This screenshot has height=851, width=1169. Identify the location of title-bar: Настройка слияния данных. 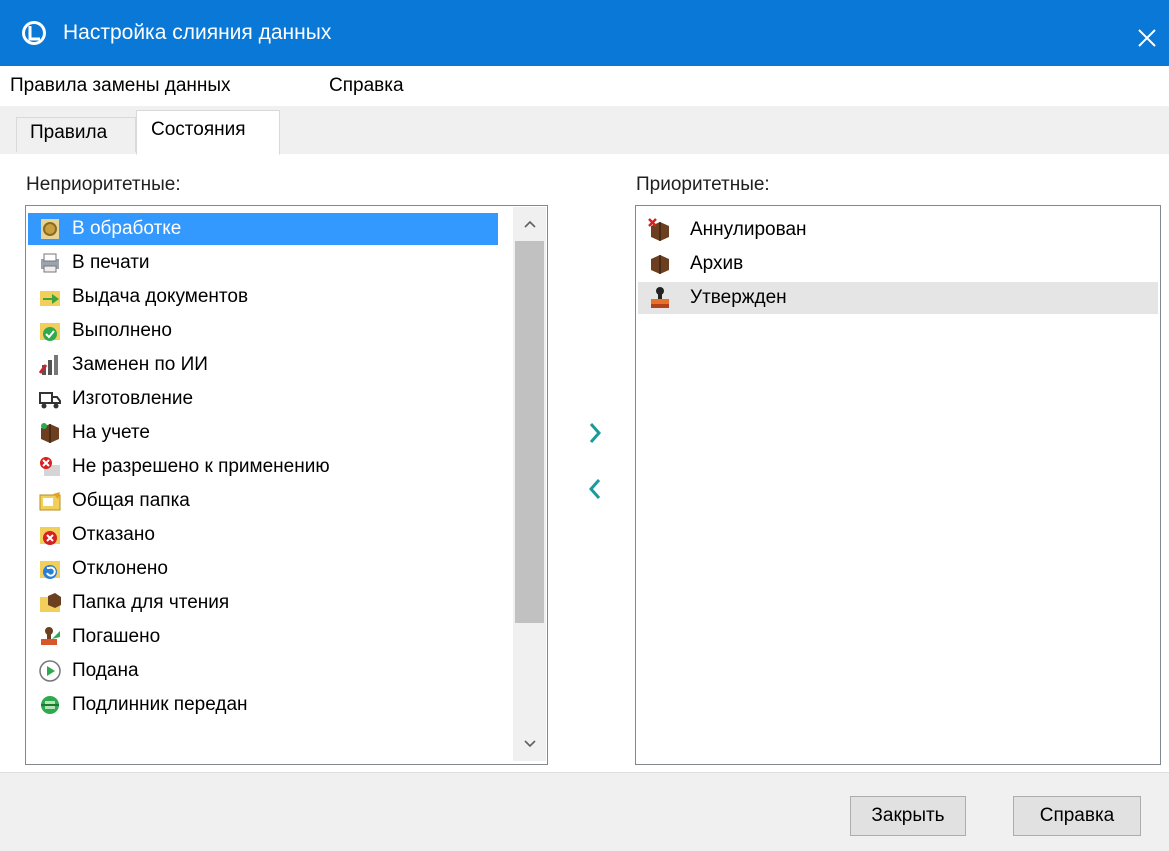
(584, 33).